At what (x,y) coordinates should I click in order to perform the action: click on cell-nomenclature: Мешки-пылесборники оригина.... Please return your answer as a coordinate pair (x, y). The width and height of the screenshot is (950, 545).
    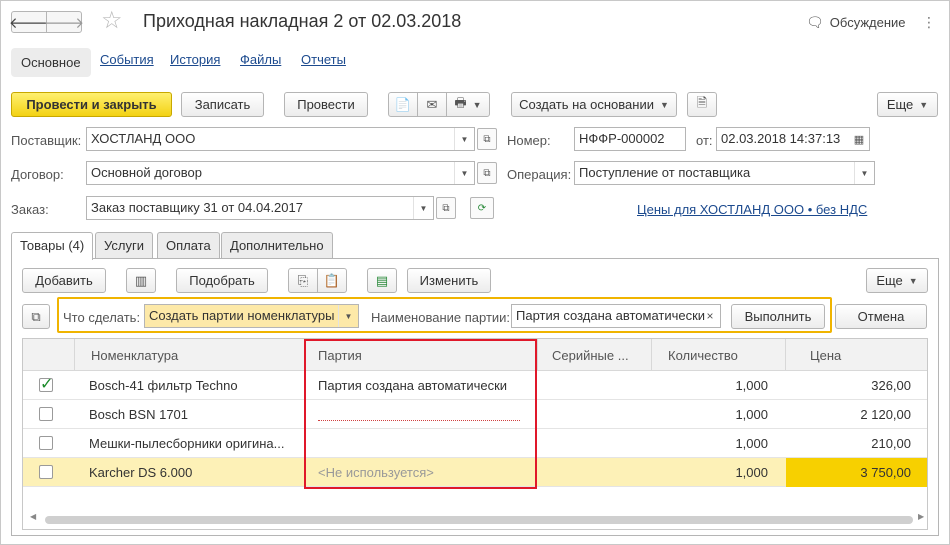
    Looking at the image, I should click on (187, 443).